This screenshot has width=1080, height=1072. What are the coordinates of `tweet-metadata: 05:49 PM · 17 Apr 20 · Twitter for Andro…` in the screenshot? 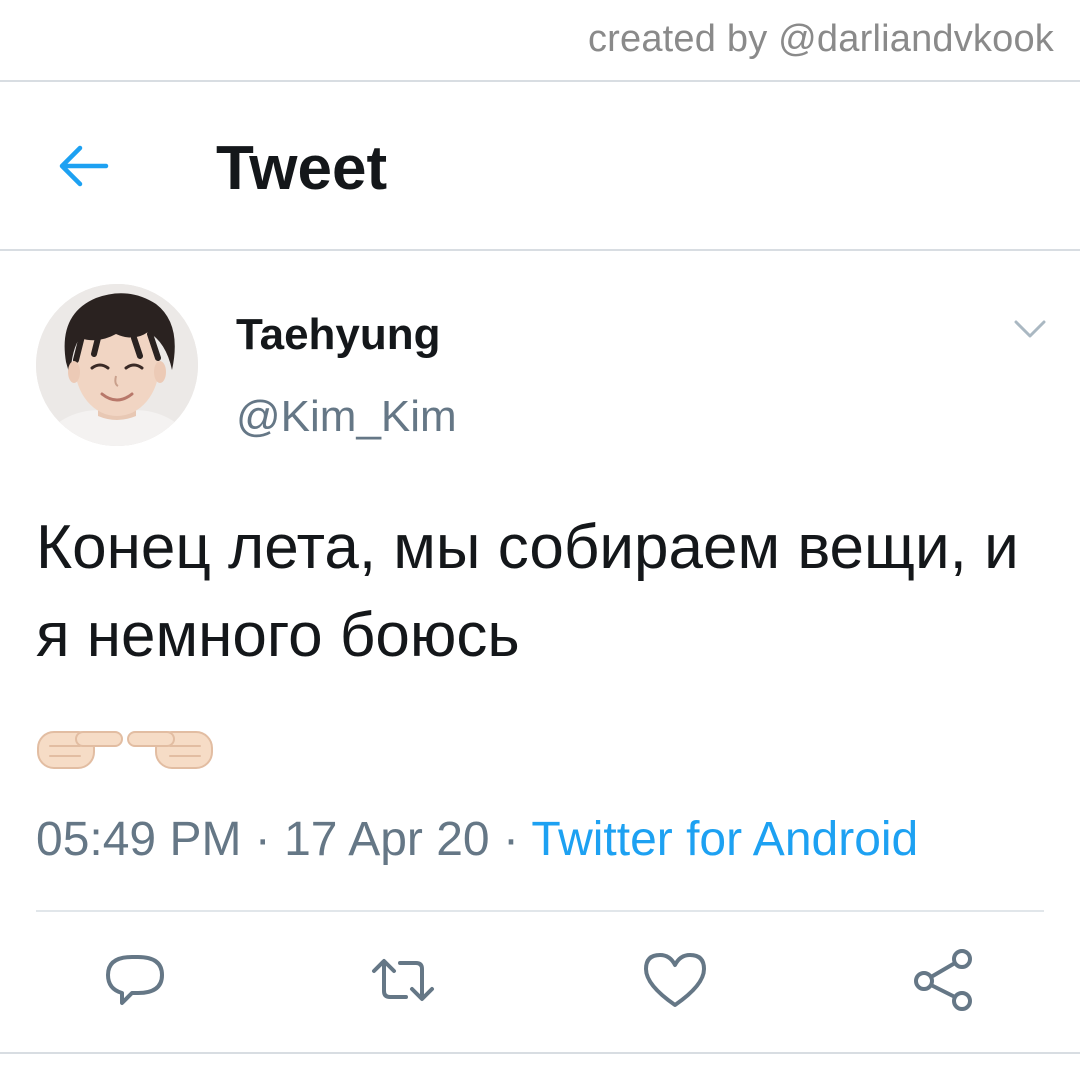 It's located at (477, 839).